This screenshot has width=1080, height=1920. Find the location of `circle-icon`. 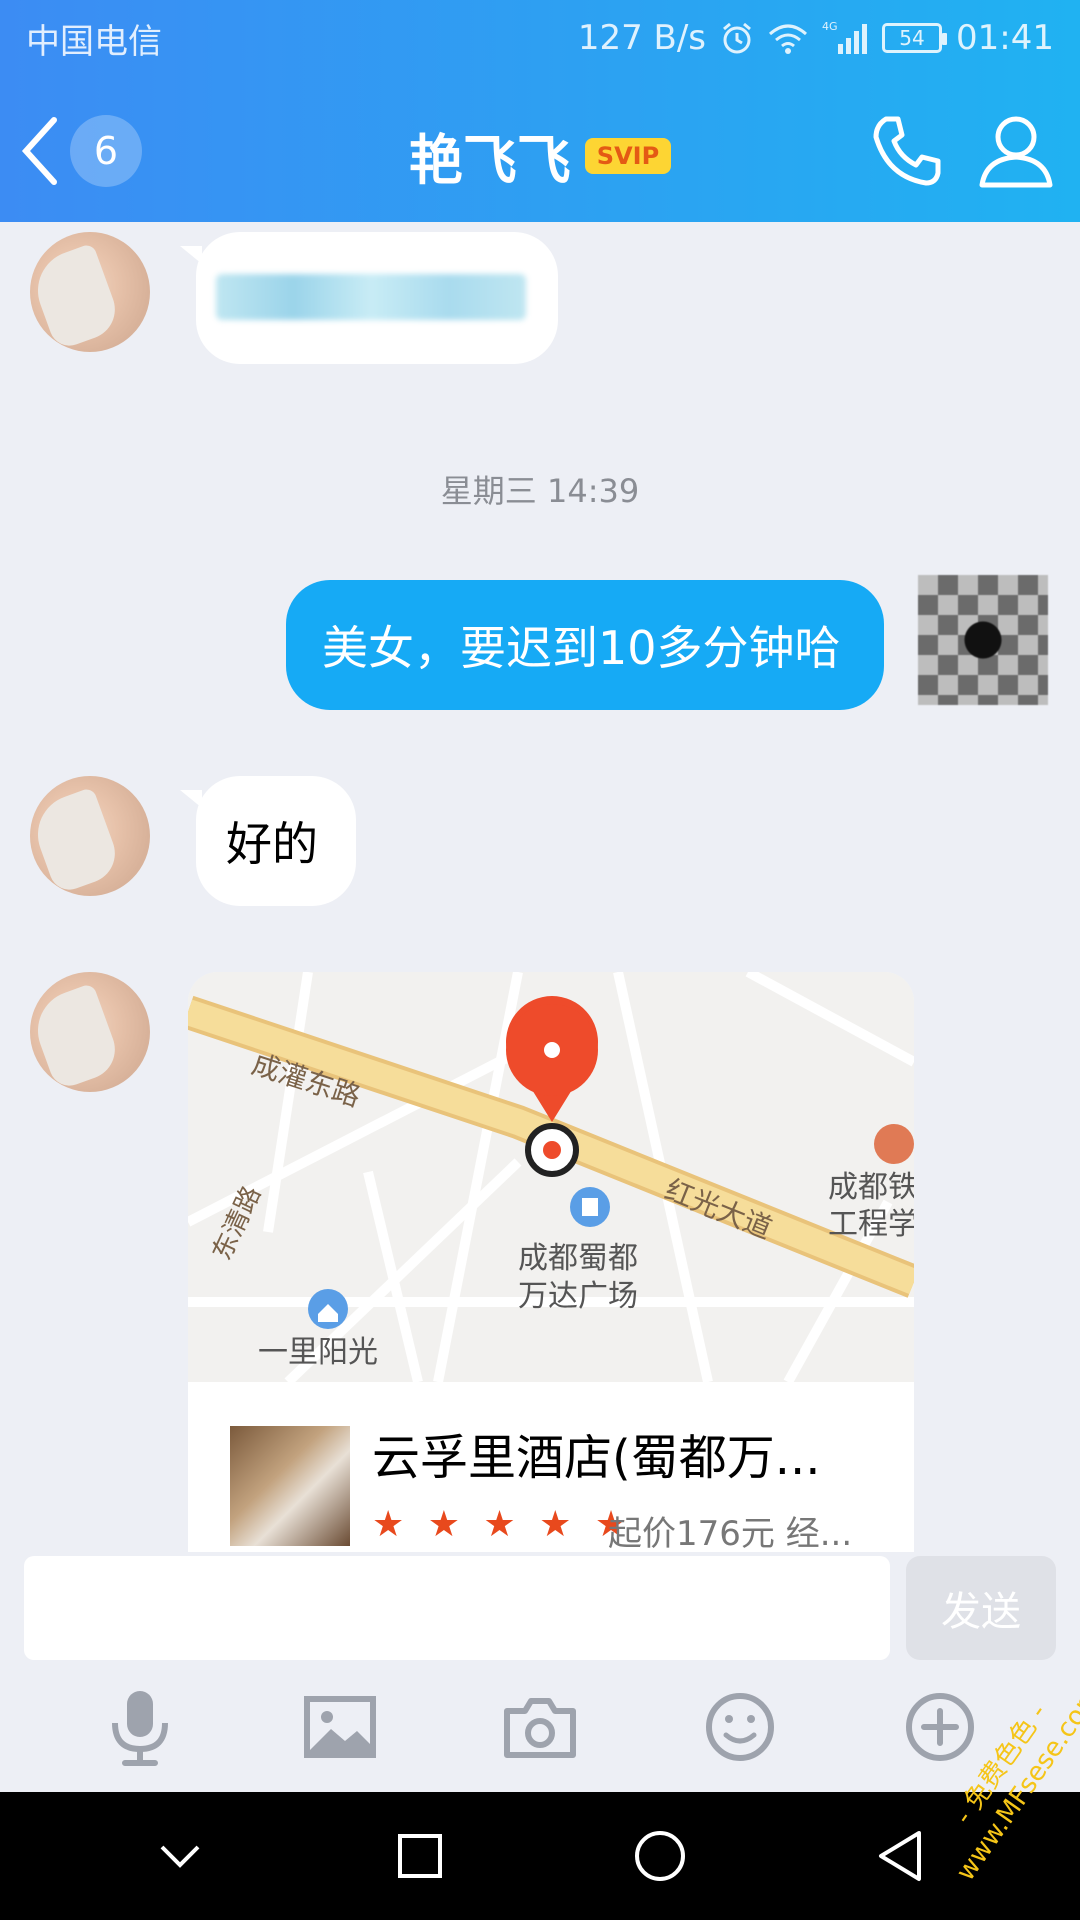

circle-icon is located at coordinates (660, 1856).